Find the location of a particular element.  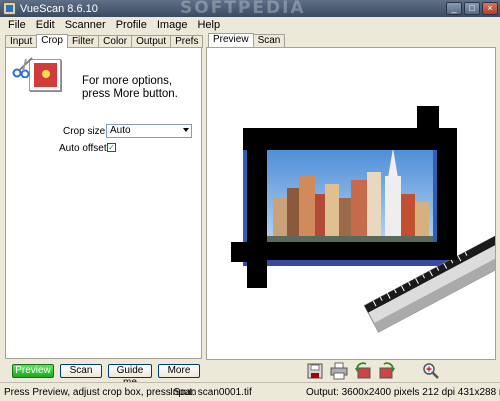

watermark: SOFTPEDIA is located at coordinates (243, 9).